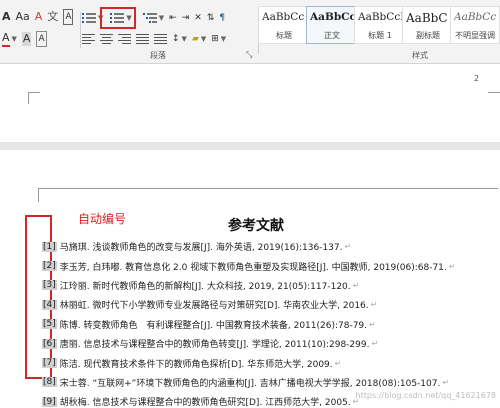  I want to click on reference-number: [5], so click(49, 324).